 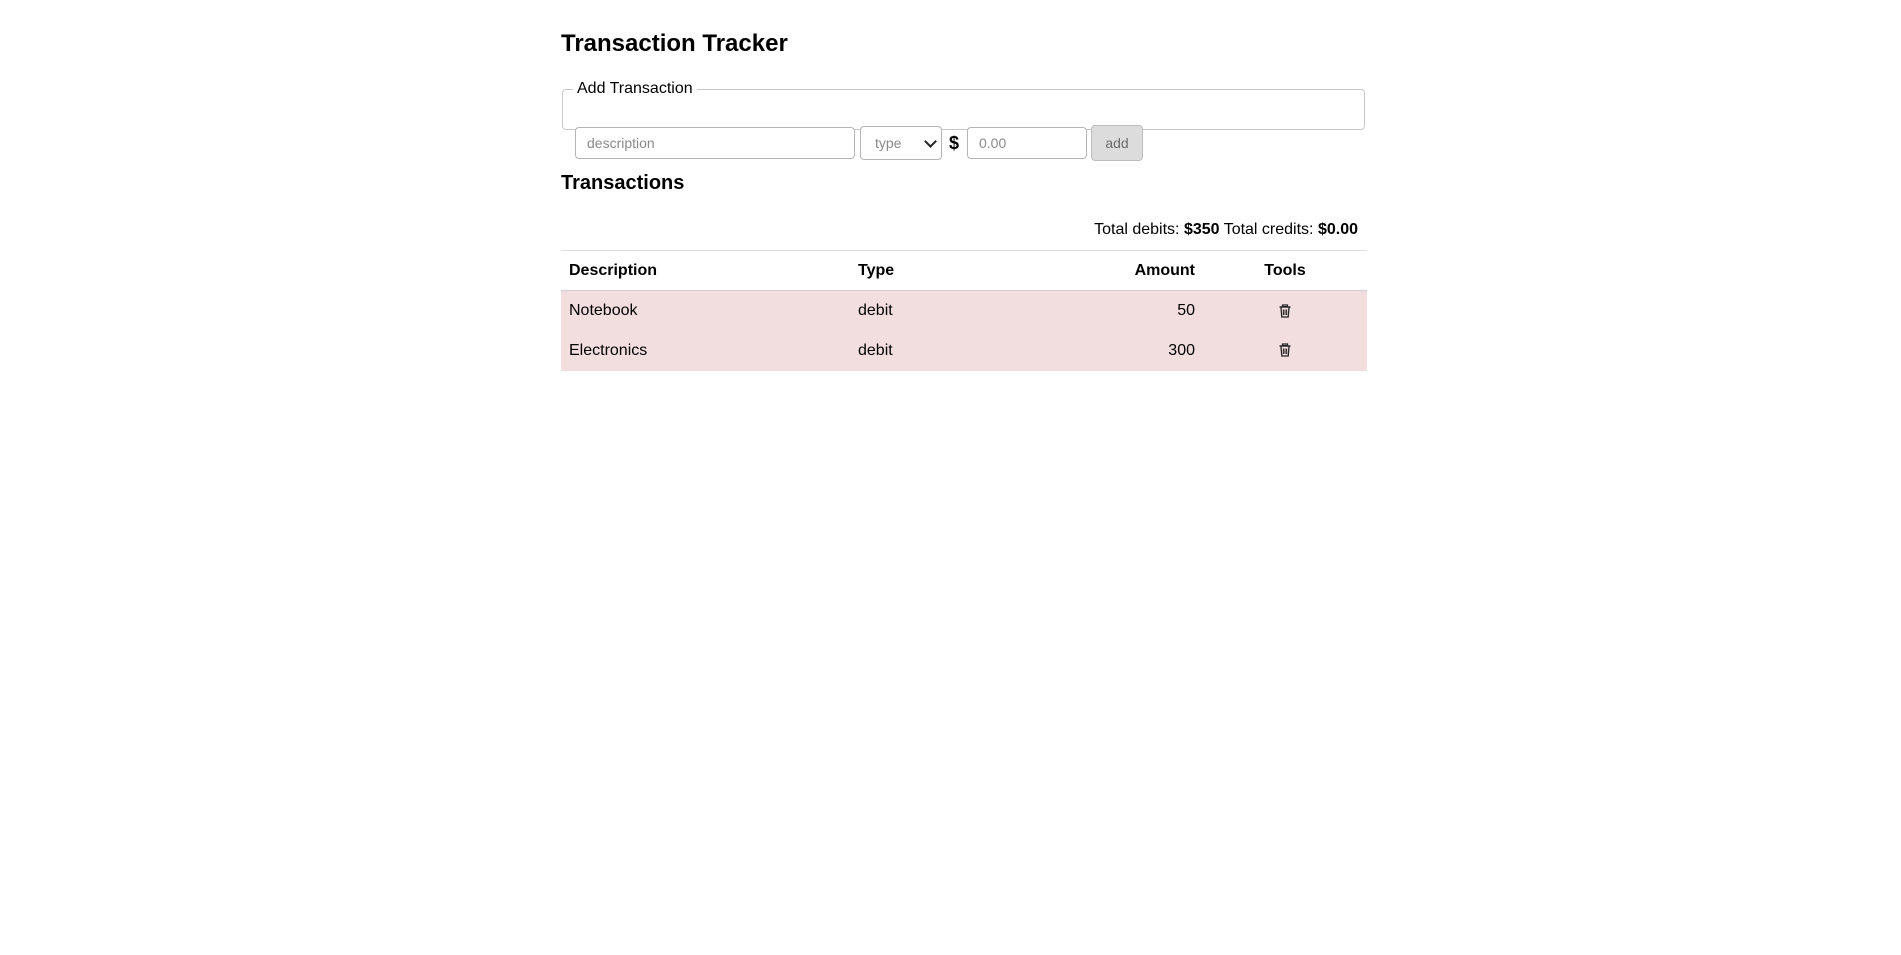 I want to click on currency-symbol: $, so click(x=954, y=142).